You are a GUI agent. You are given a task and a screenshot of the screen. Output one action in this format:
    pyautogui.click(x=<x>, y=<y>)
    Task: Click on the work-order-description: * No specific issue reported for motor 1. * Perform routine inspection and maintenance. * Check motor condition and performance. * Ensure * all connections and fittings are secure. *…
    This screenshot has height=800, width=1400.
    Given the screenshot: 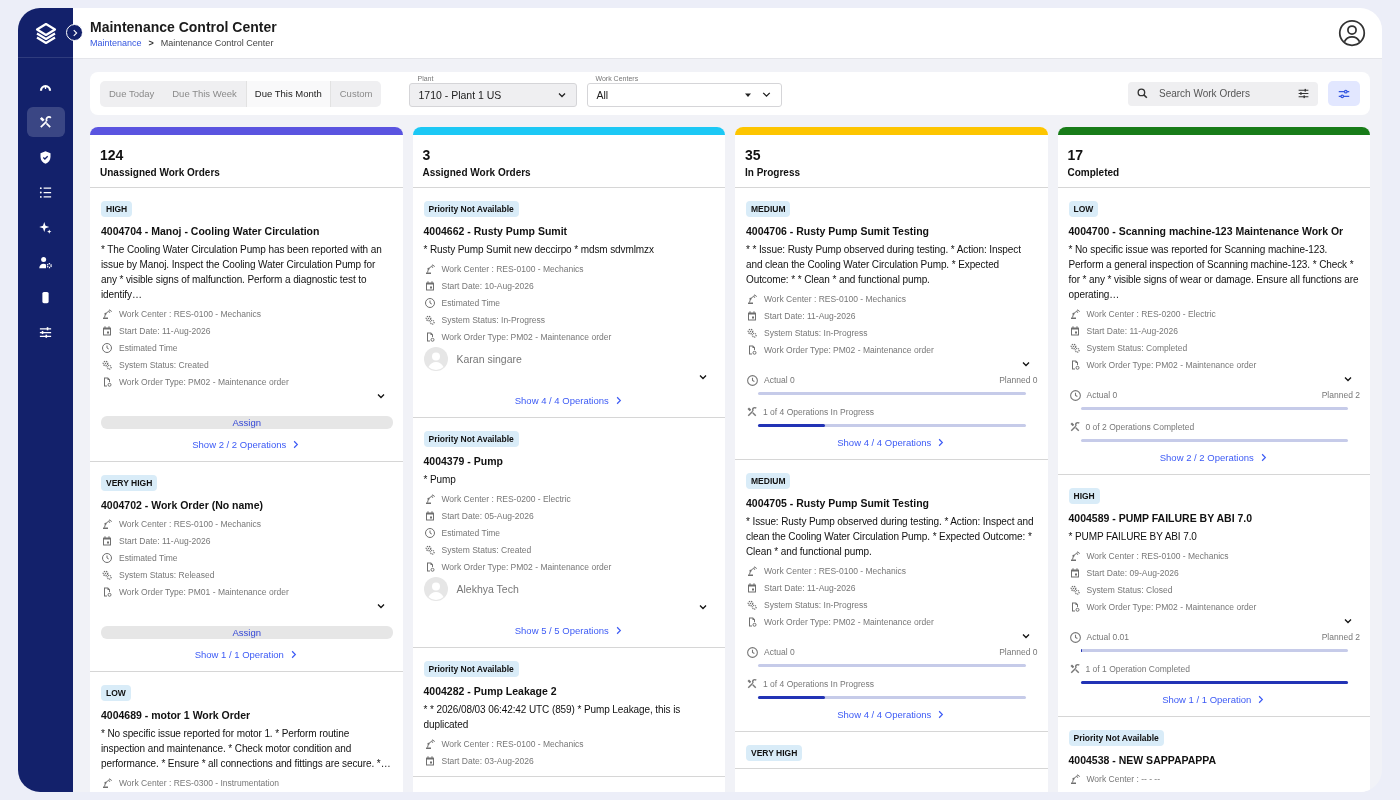 What is the action you would take?
    pyautogui.click(x=246, y=749)
    